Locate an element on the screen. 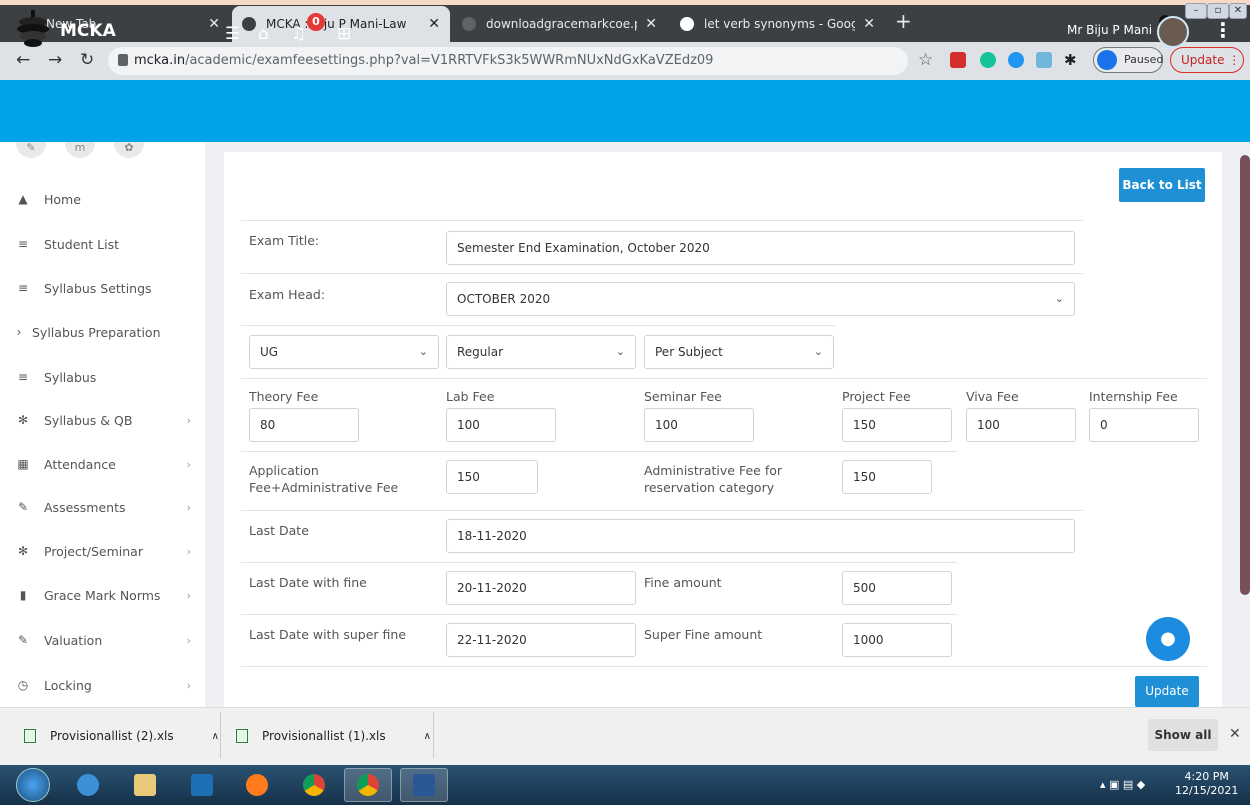  bell-icon: ♫ is located at coordinates (298, 34).